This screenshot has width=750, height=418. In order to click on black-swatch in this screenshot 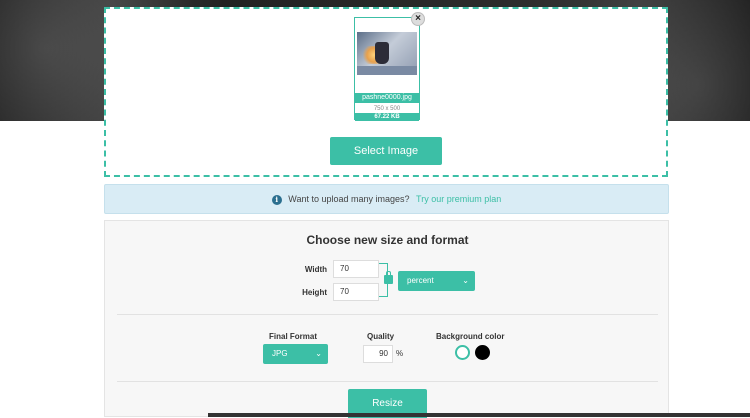, I will do `click(482, 352)`.